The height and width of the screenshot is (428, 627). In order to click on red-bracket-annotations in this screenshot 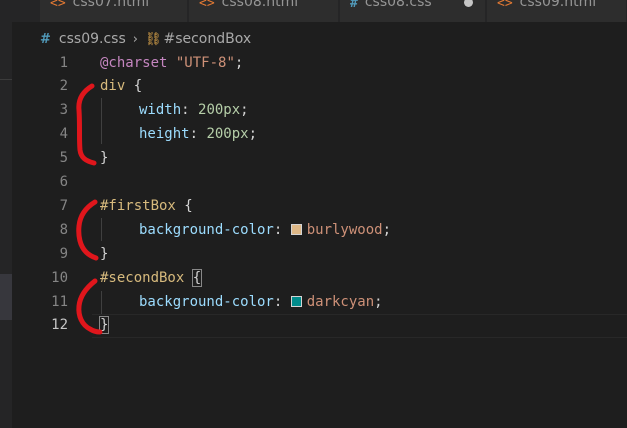, I will do `click(89, 209)`.